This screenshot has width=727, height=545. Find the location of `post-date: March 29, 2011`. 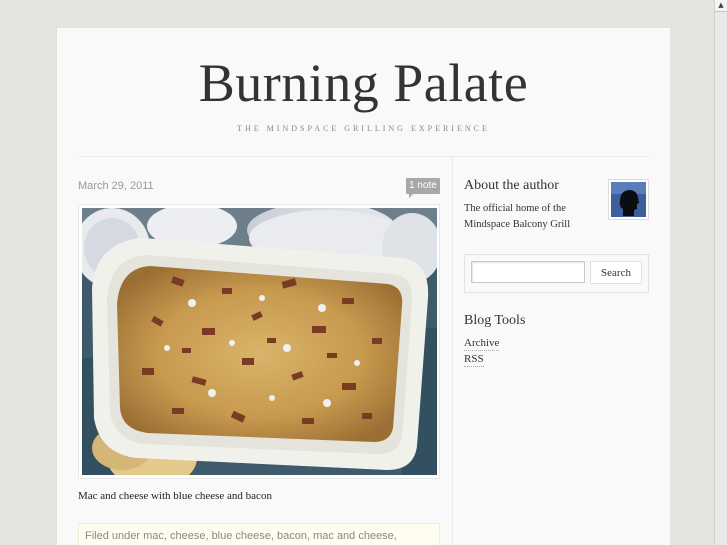

post-date: March 29, 2011 is located at coordinates (116, 186).